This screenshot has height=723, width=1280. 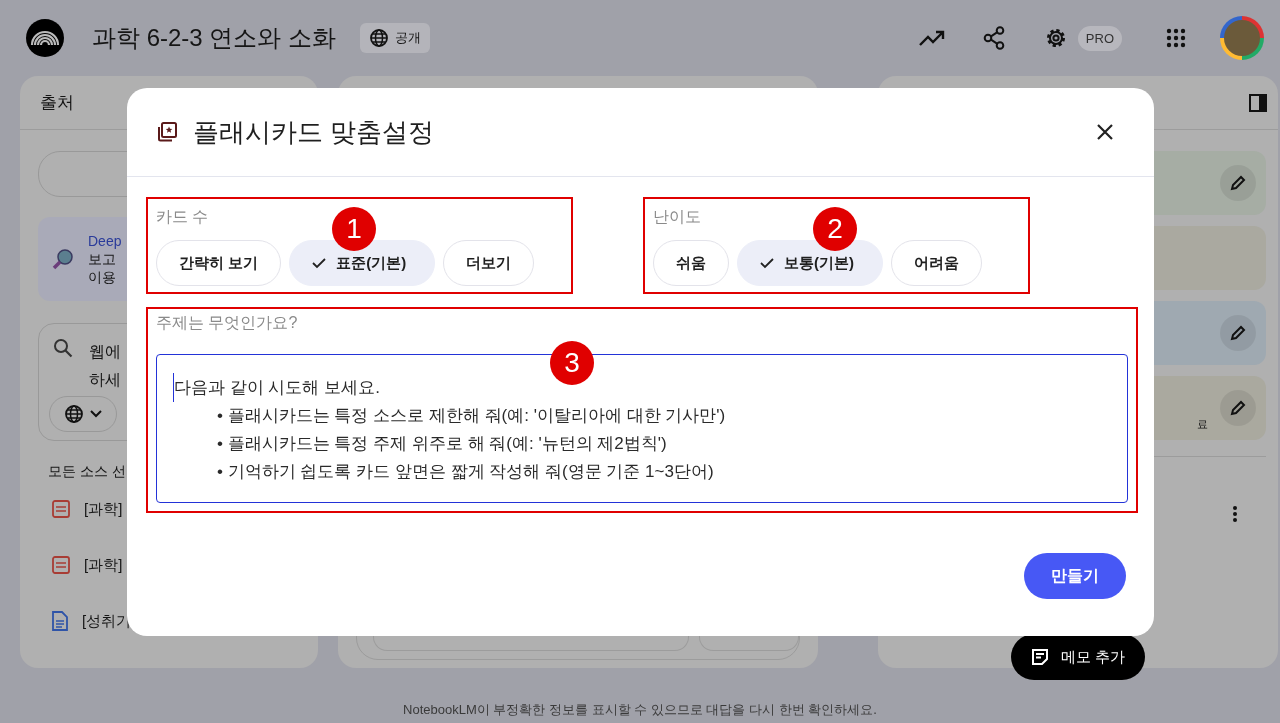 I want to click on disclaimer-text: NotebookLM이 부정확한 정보를 표시할 수 있으므로 대답을 다시 한번 확인하세요., so click(x=640, y=710).